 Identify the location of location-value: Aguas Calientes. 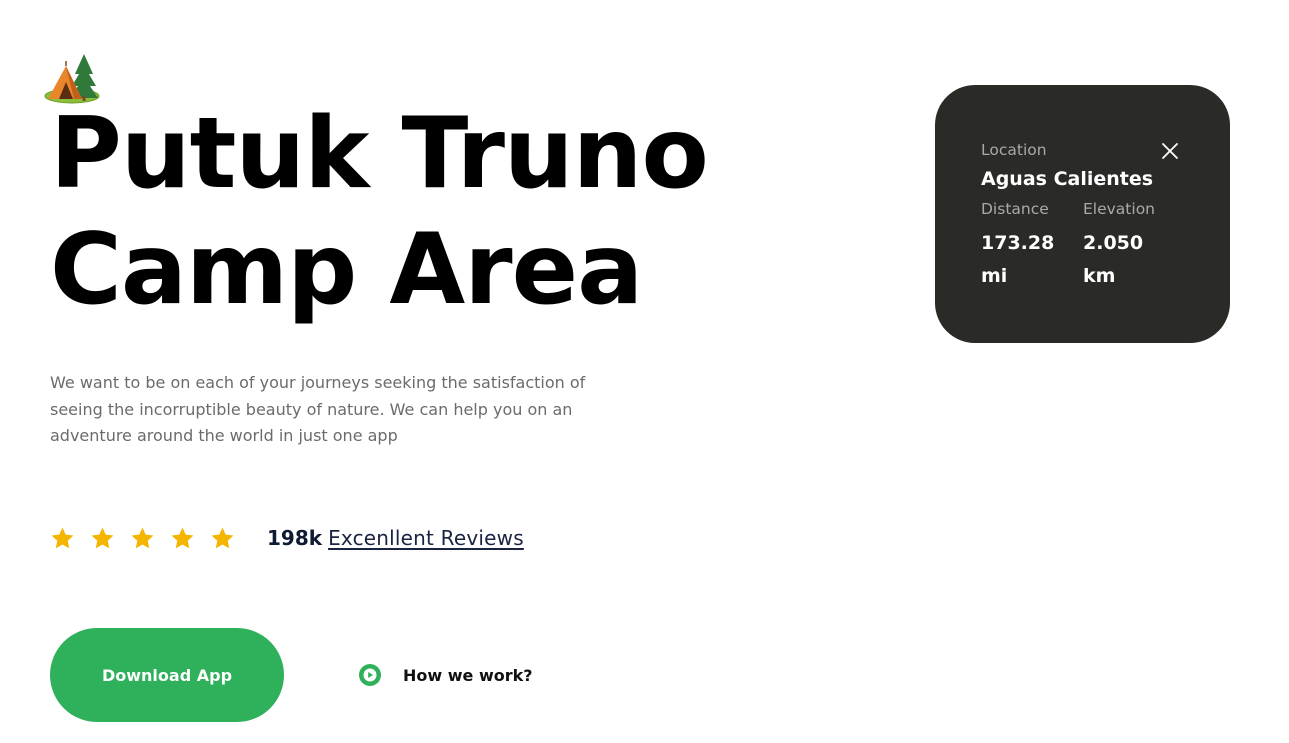
(1067, 179).